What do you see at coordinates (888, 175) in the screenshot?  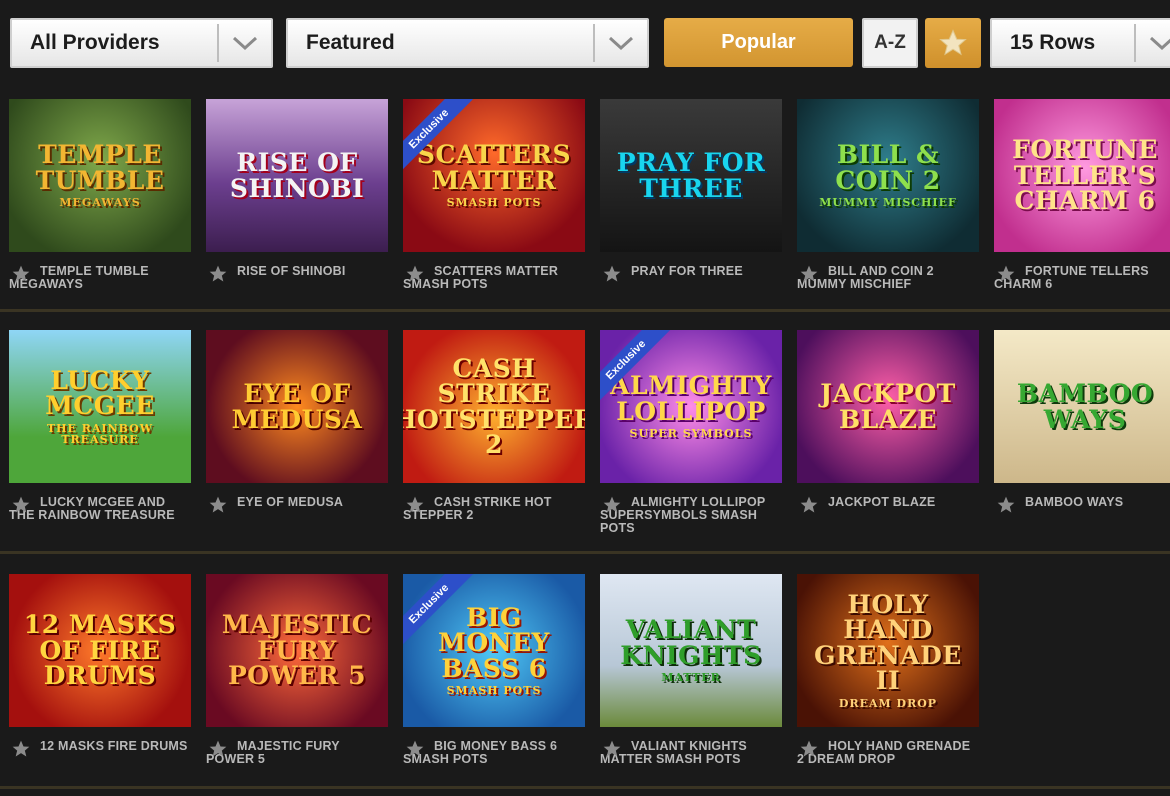 I see `game-thumbnail: Bill & Coin 2 Mummy Mischief` at bounding box center [888, 175].